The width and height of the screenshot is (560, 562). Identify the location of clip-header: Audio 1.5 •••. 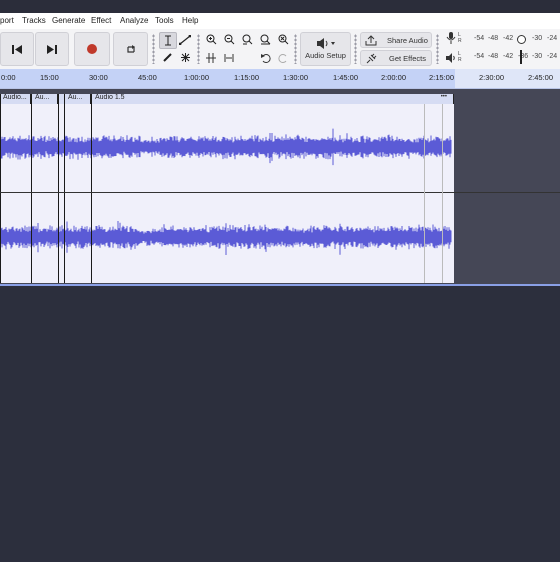
(273, 99).